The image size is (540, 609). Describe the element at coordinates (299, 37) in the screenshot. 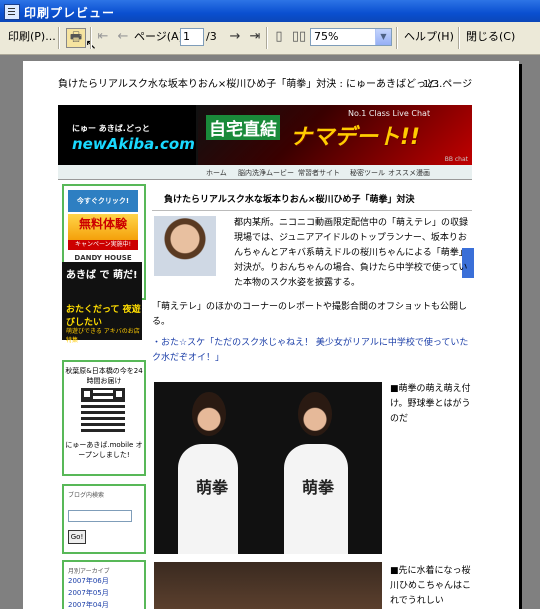

I see `two-page-icon: ▯▯` at that location.